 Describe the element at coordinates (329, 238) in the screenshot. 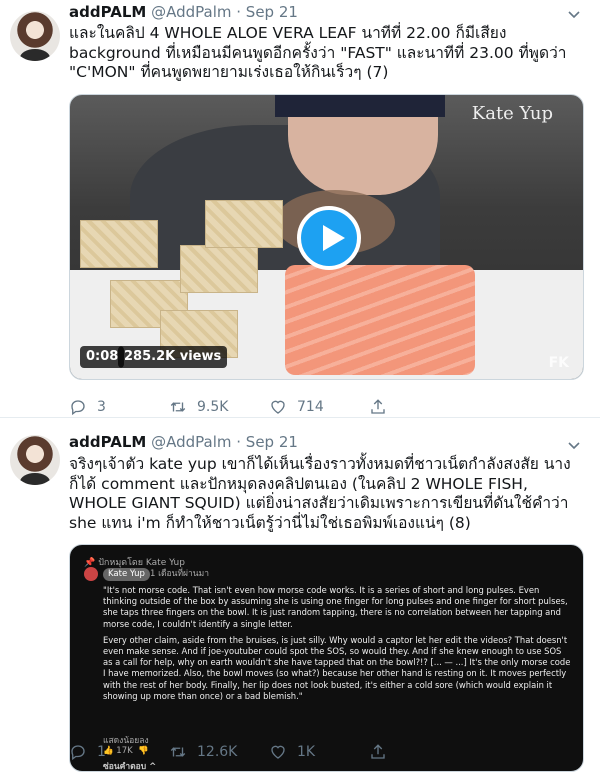

I see `play-button` at that location.